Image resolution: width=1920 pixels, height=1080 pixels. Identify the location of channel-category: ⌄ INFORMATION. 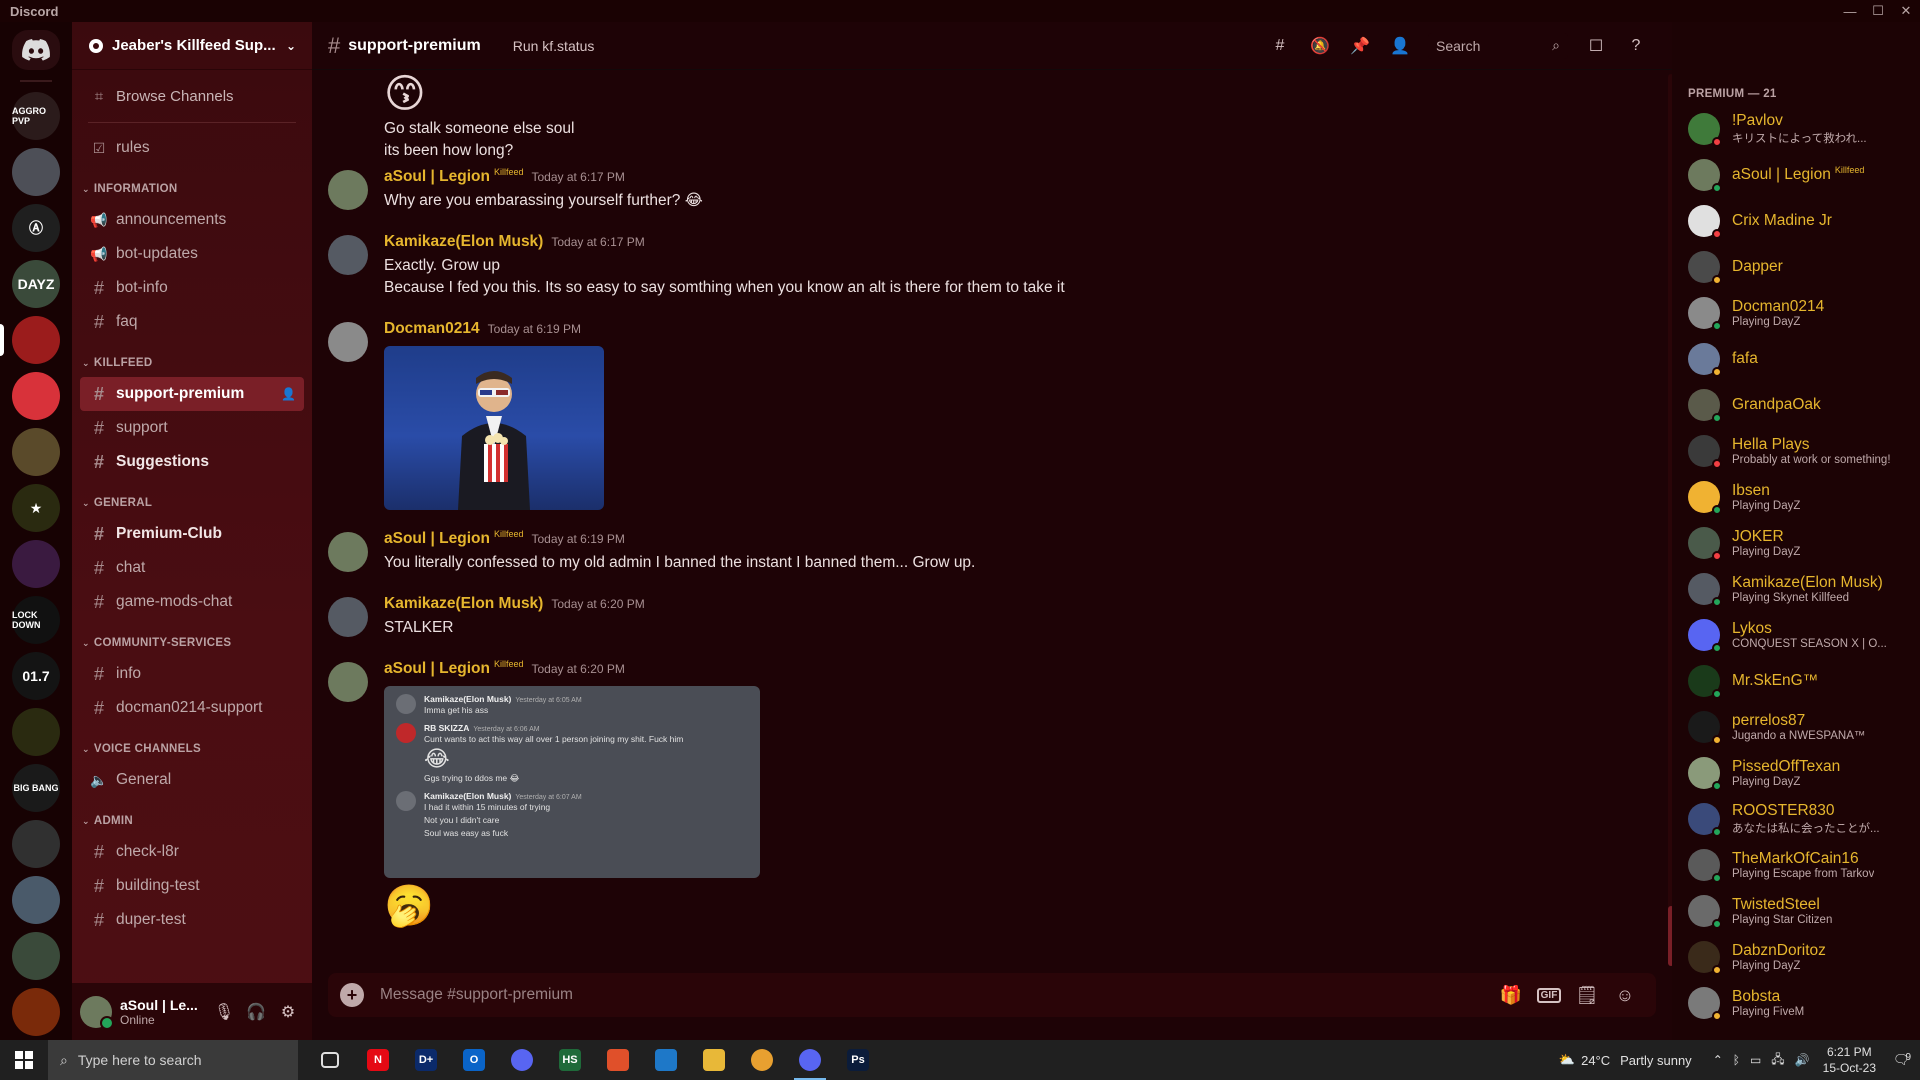
(192, 189).